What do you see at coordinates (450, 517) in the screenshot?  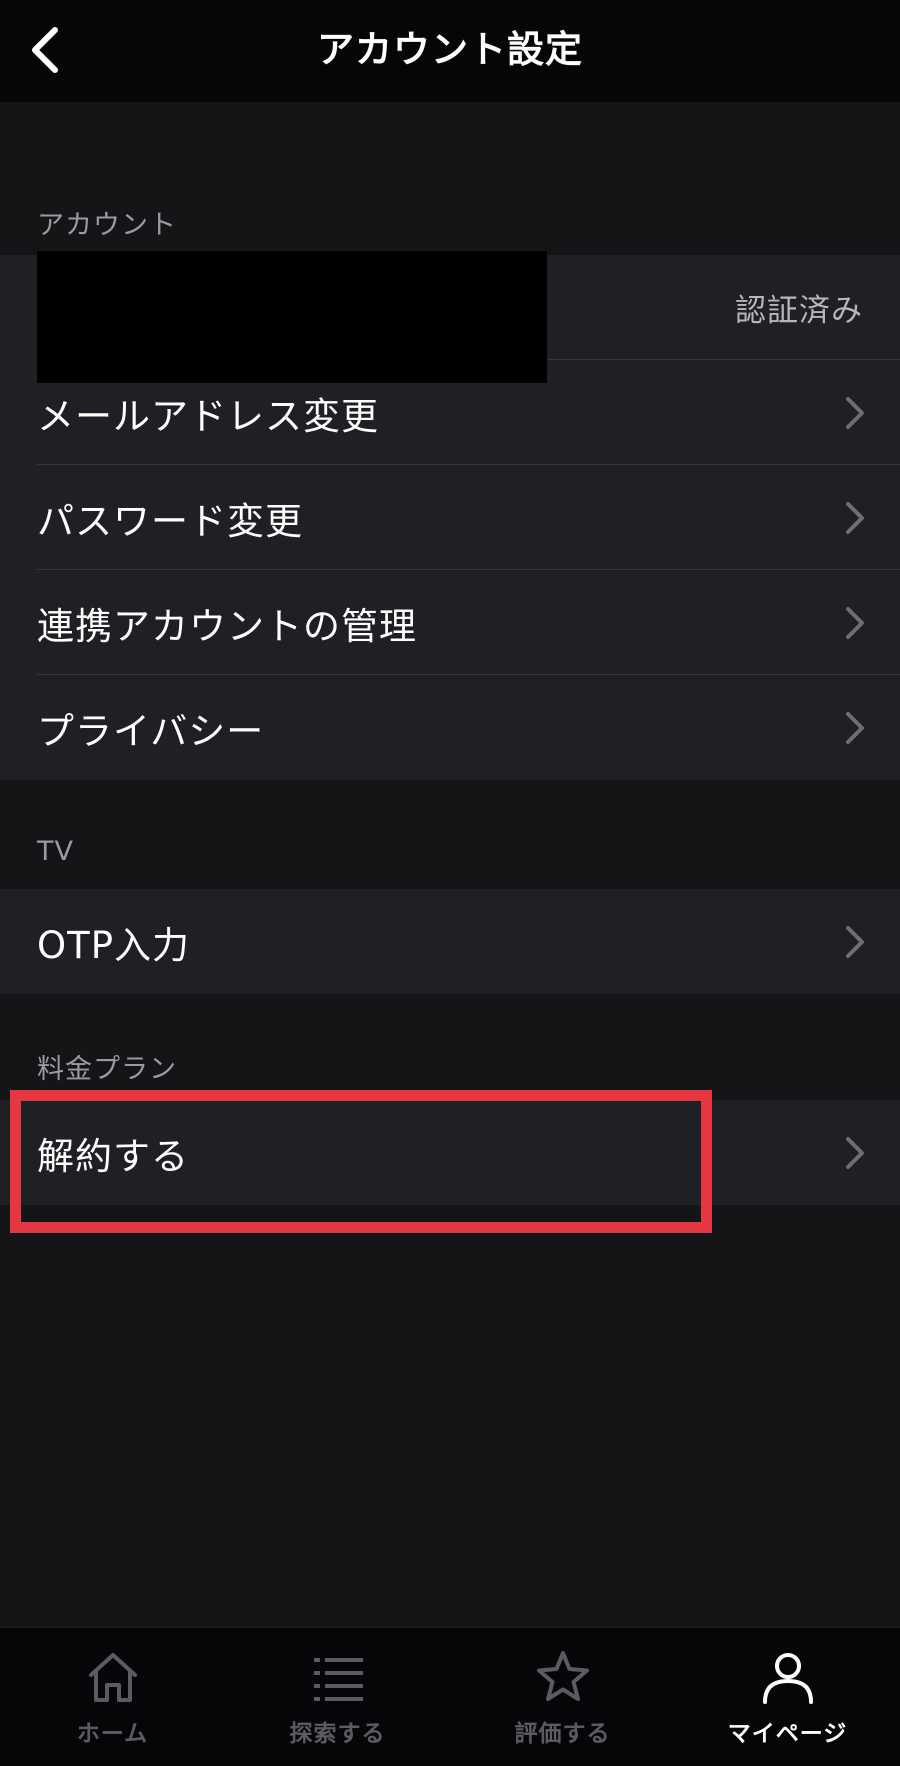 I see `menu-item-password-change: パスワード変更` at bounding box center [450, 517].